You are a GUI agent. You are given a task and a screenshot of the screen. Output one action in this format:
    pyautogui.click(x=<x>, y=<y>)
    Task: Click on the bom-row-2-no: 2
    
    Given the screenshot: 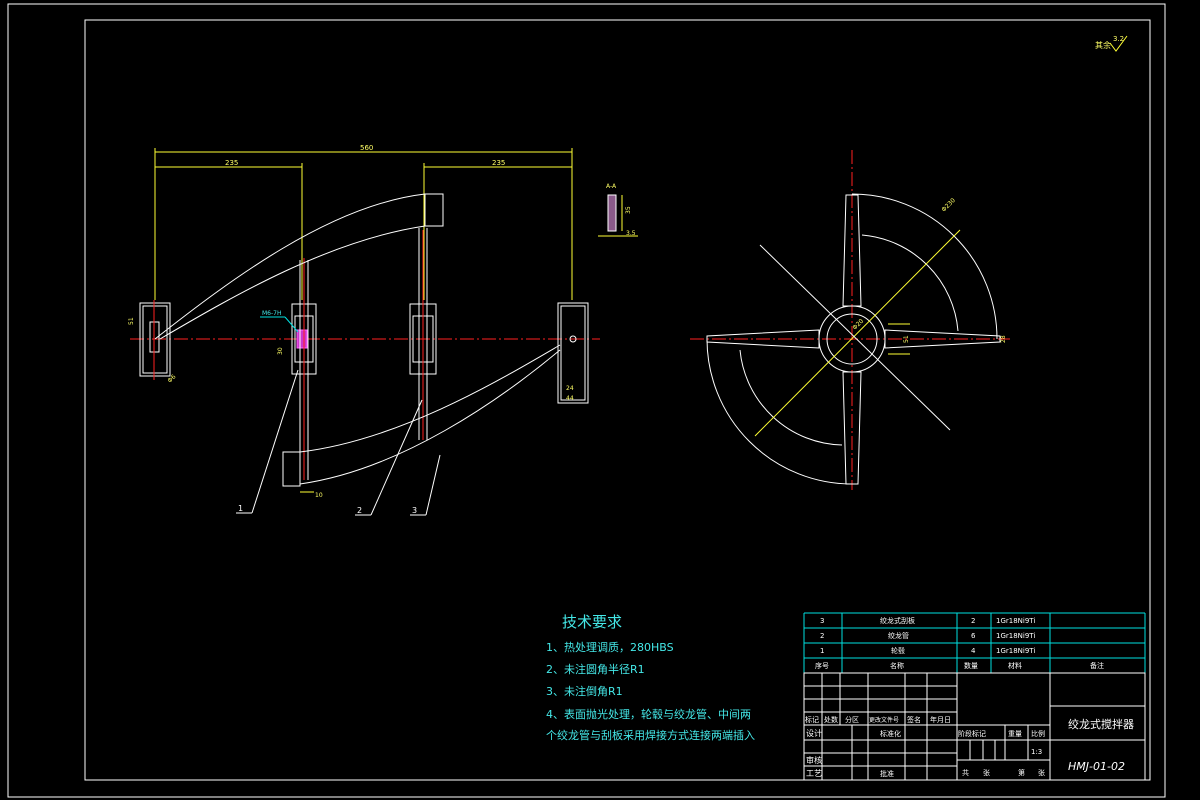 What is the action you would take?
    pyautogui.click(x=822, y=636)
    